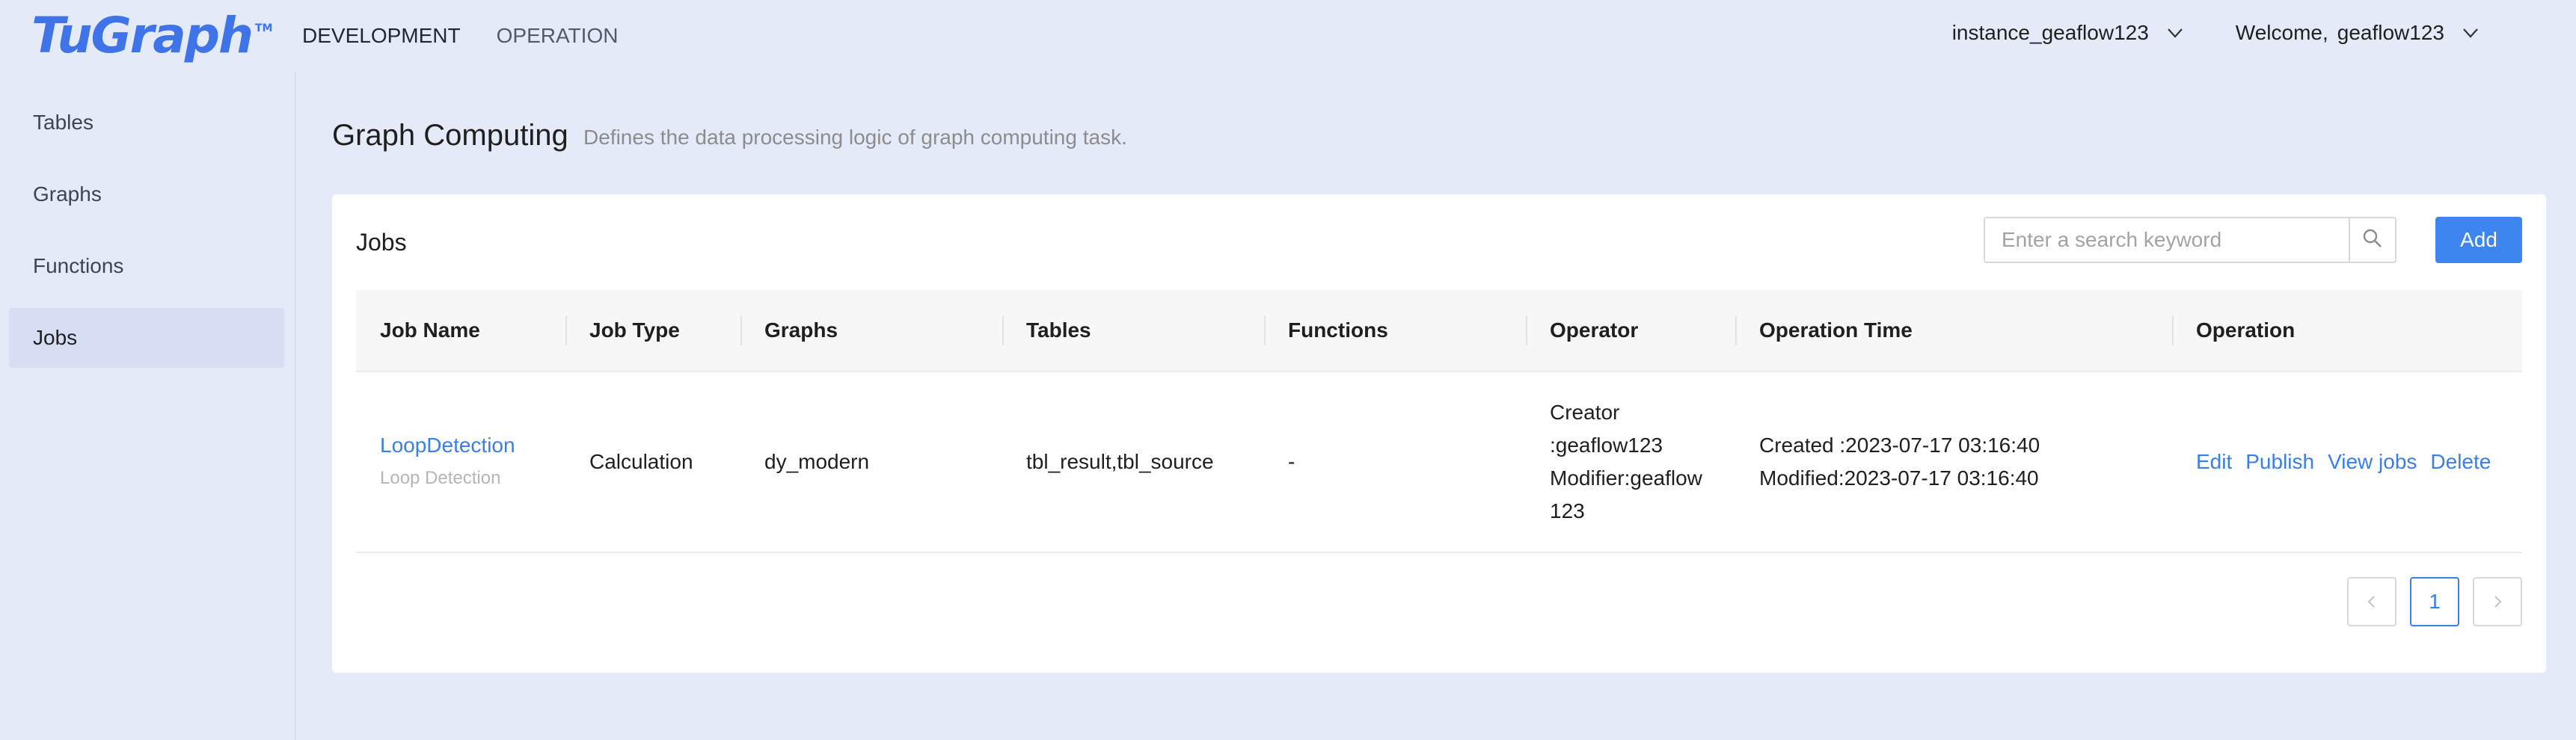 The image size is (2576, 740). I want to click on chevron-right-icon, so click(2497, 602).